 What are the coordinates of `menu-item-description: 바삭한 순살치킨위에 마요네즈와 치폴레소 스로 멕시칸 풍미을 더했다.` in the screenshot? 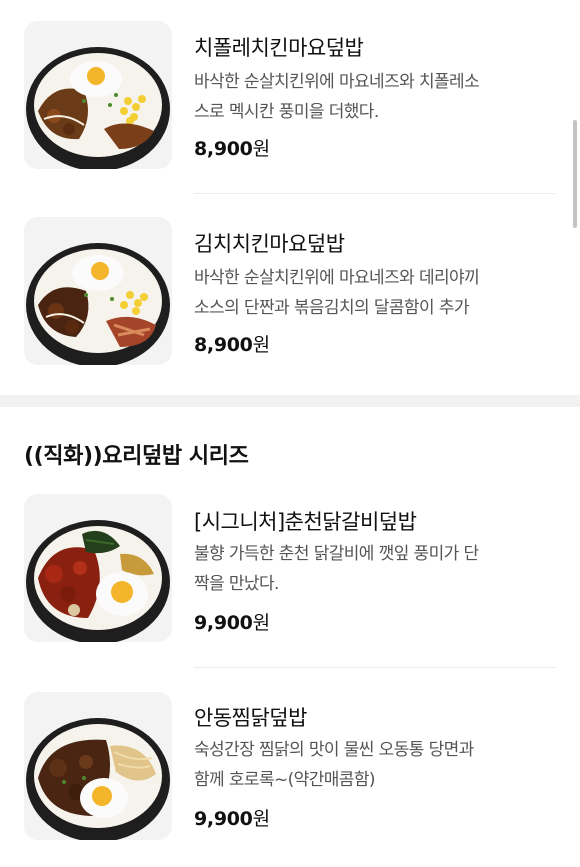 It's located at (374, 97).